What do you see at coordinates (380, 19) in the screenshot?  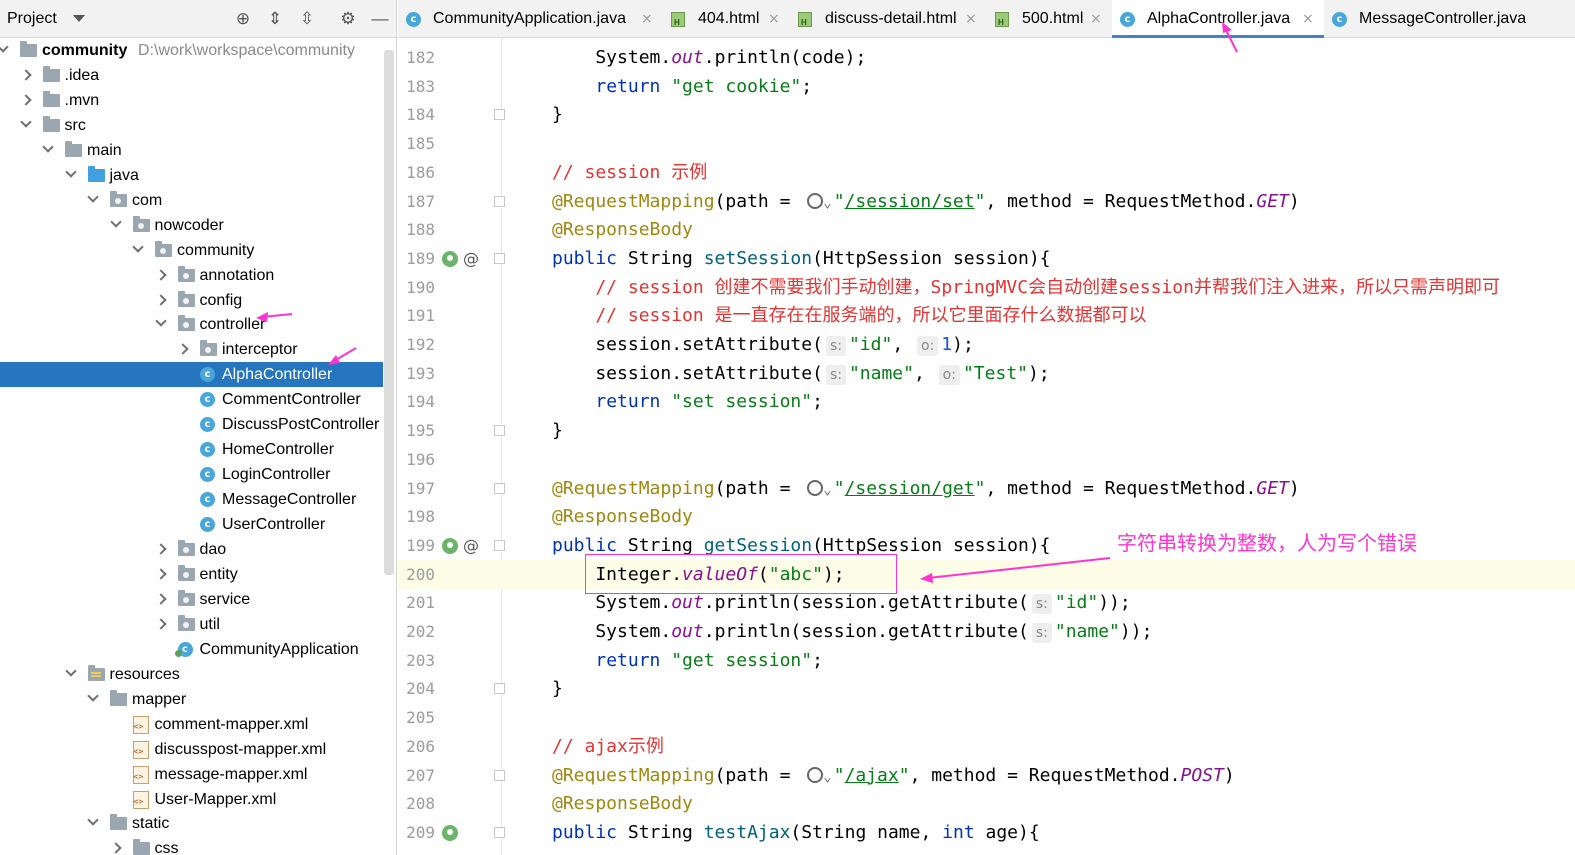 I see `minimize-icon: —` at bounding box center [380, 19].